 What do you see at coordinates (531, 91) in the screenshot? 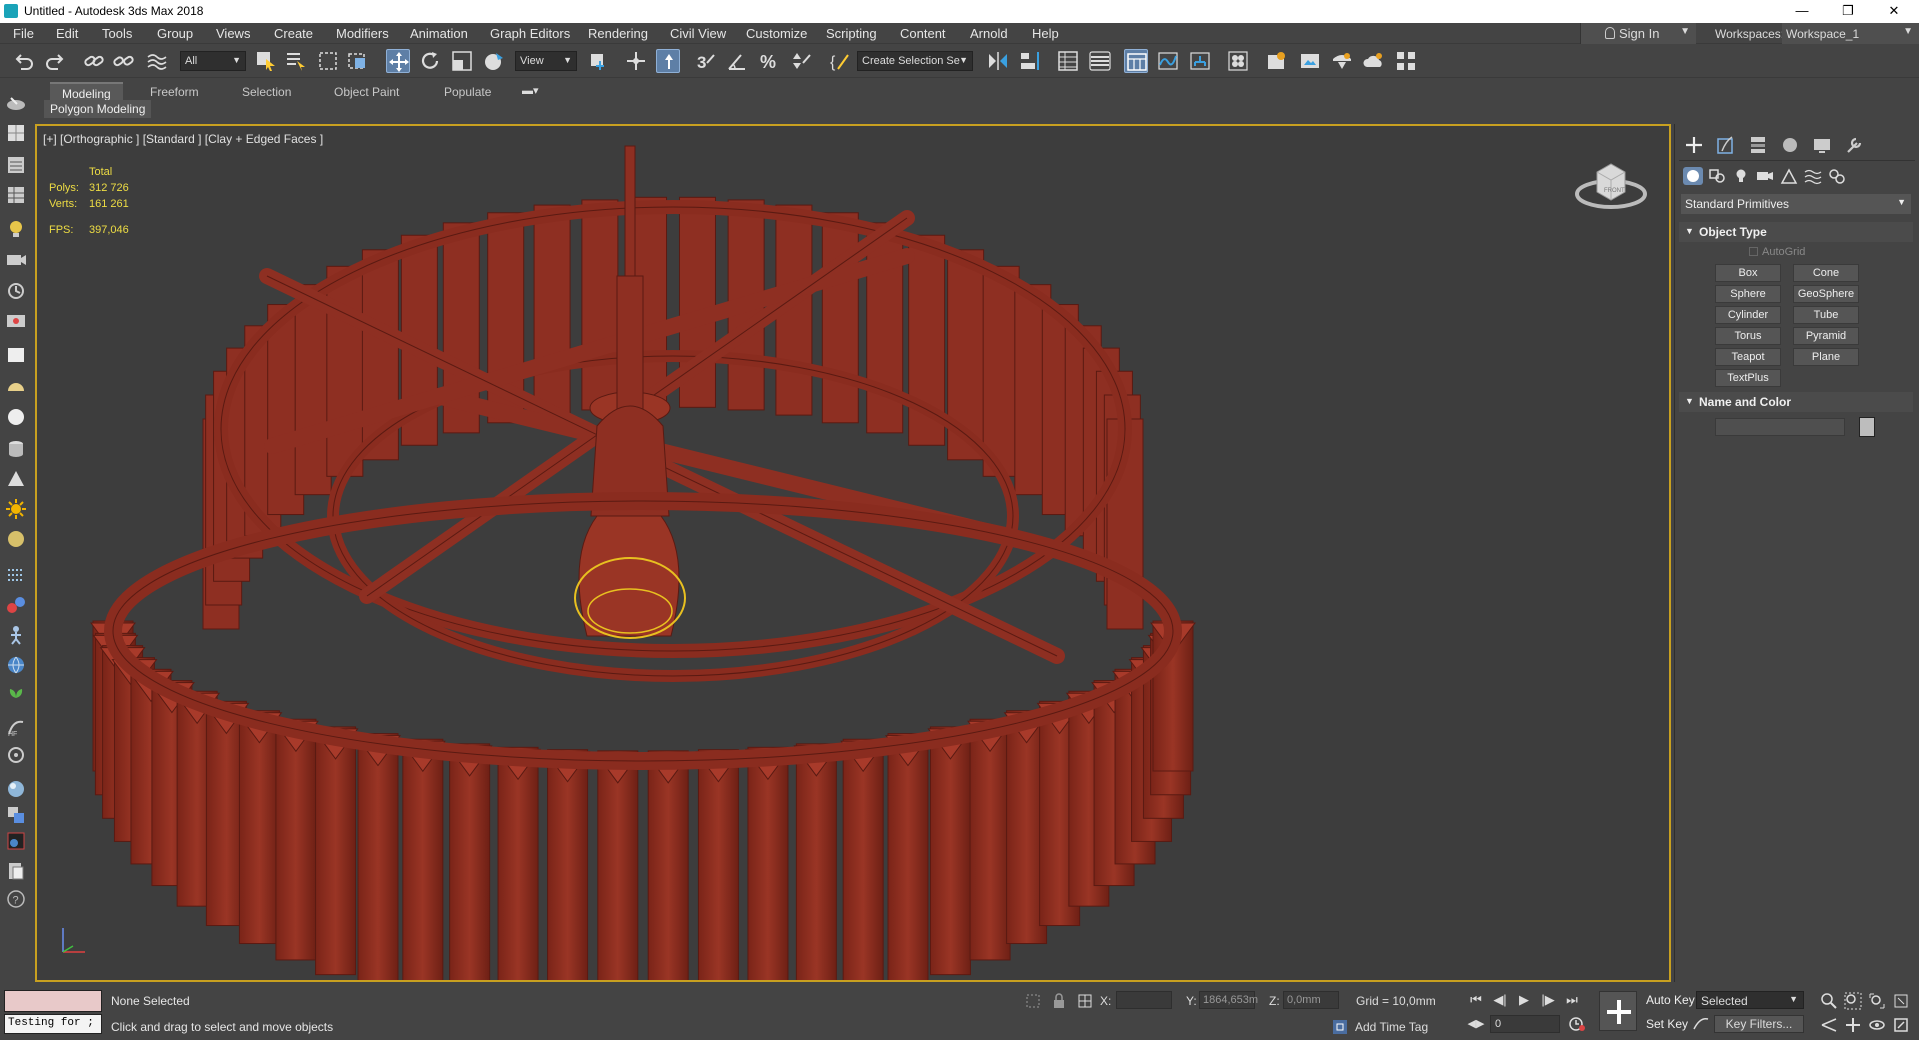
I see `ribbon-options-icon: ▬▾` at bounding box center [531, 91].